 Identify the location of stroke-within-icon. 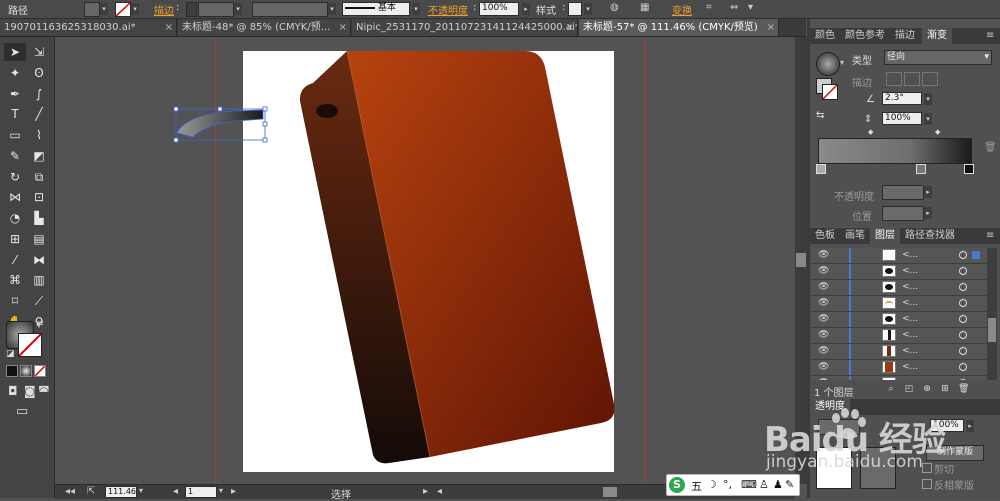
(894, 79).